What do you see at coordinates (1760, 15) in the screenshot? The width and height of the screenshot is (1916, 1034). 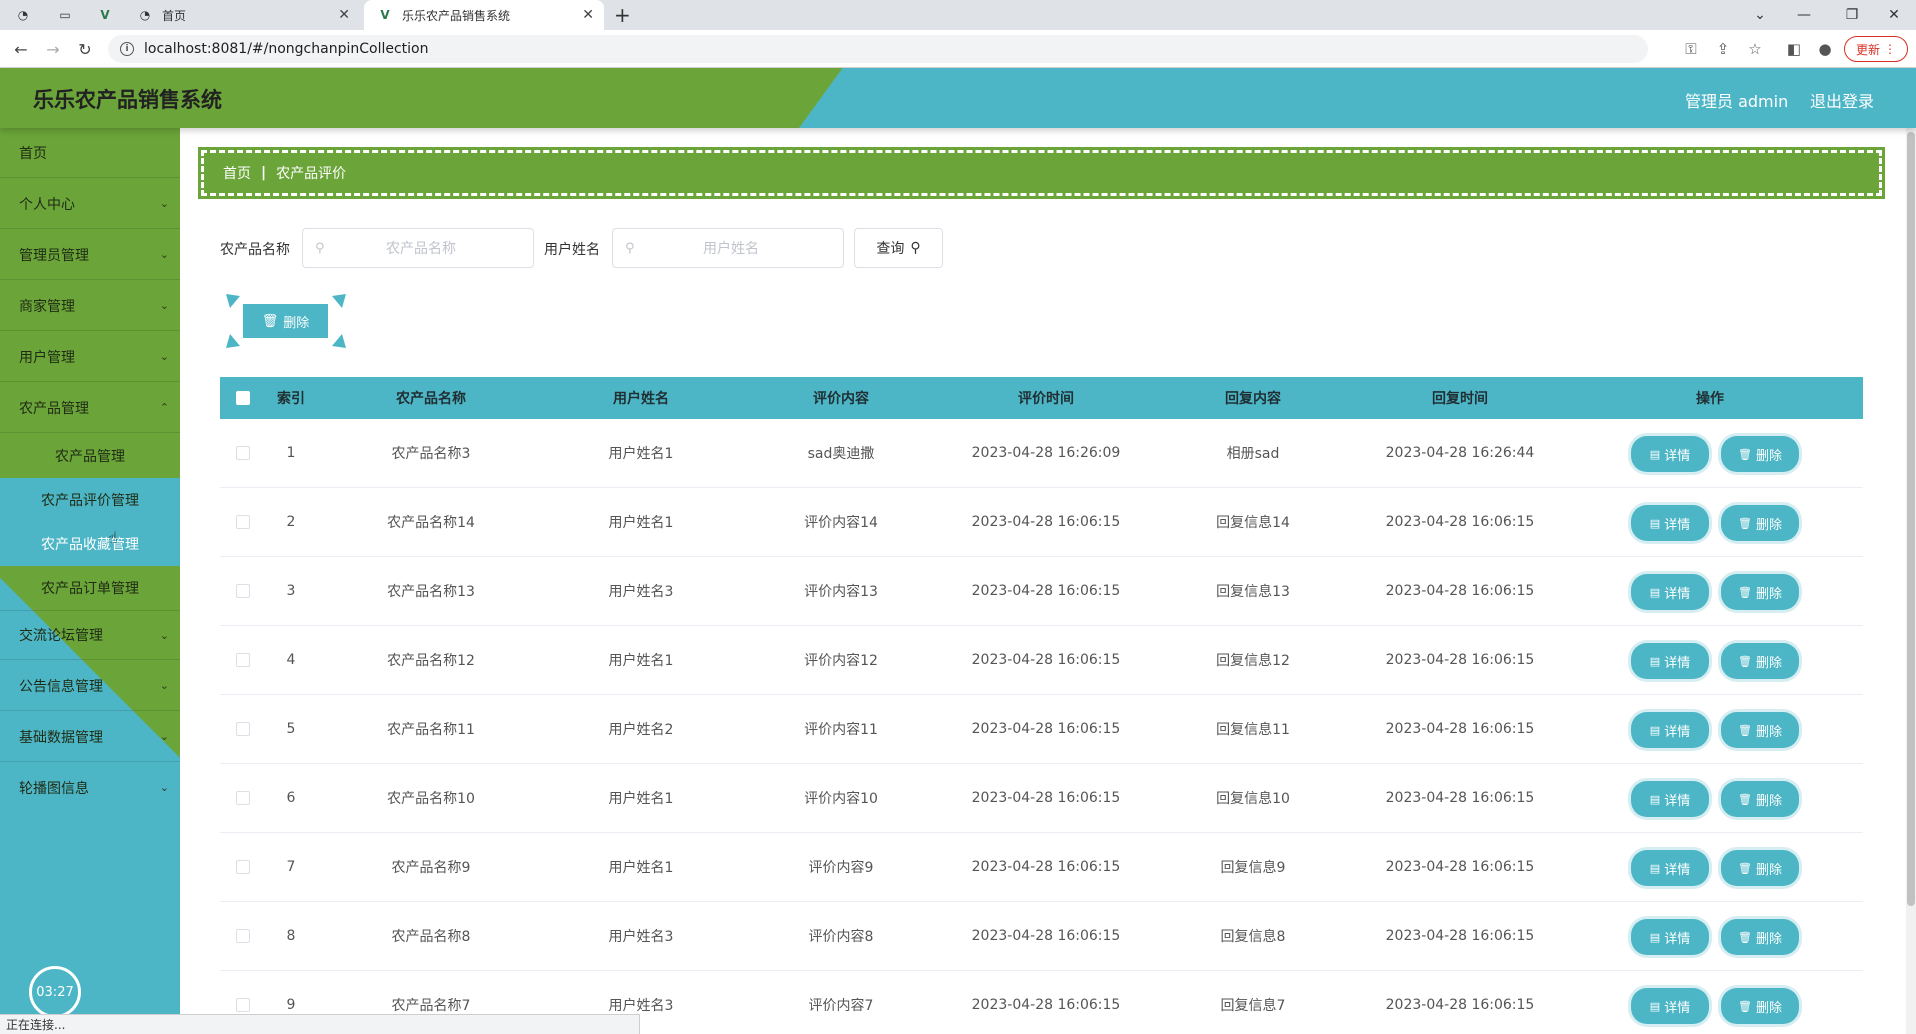 I see `tab-search-icon: ⌄` at bounding box center [1760, 15].